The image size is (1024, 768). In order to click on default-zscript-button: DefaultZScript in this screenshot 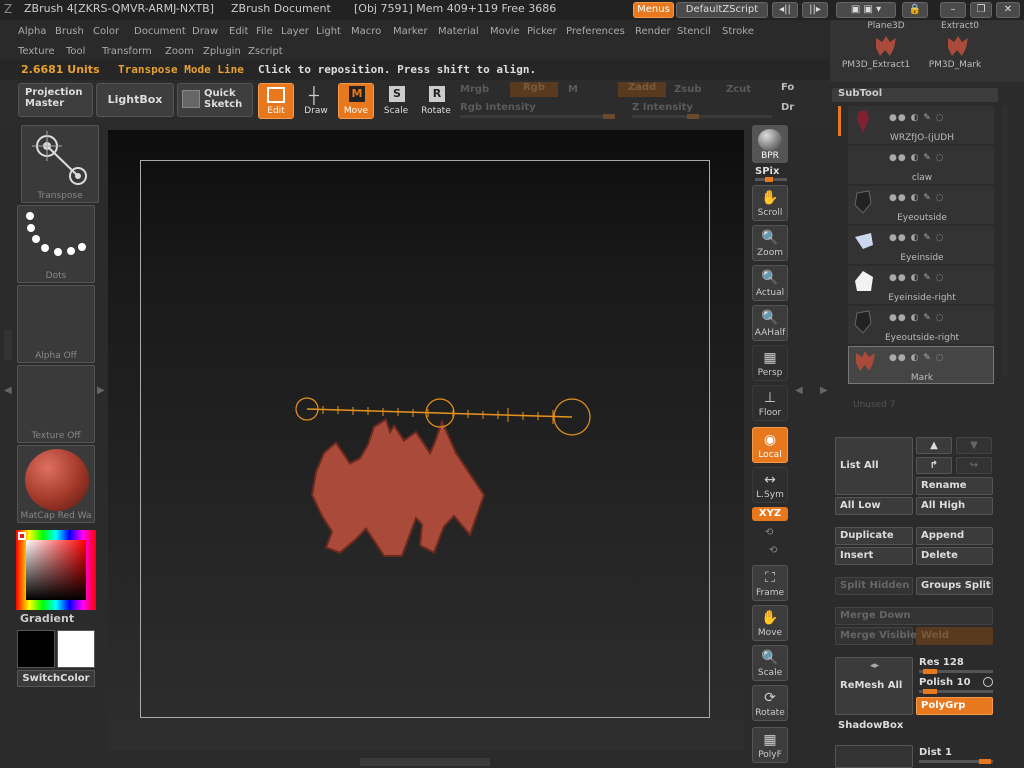, I will do `click(722, 10)`.